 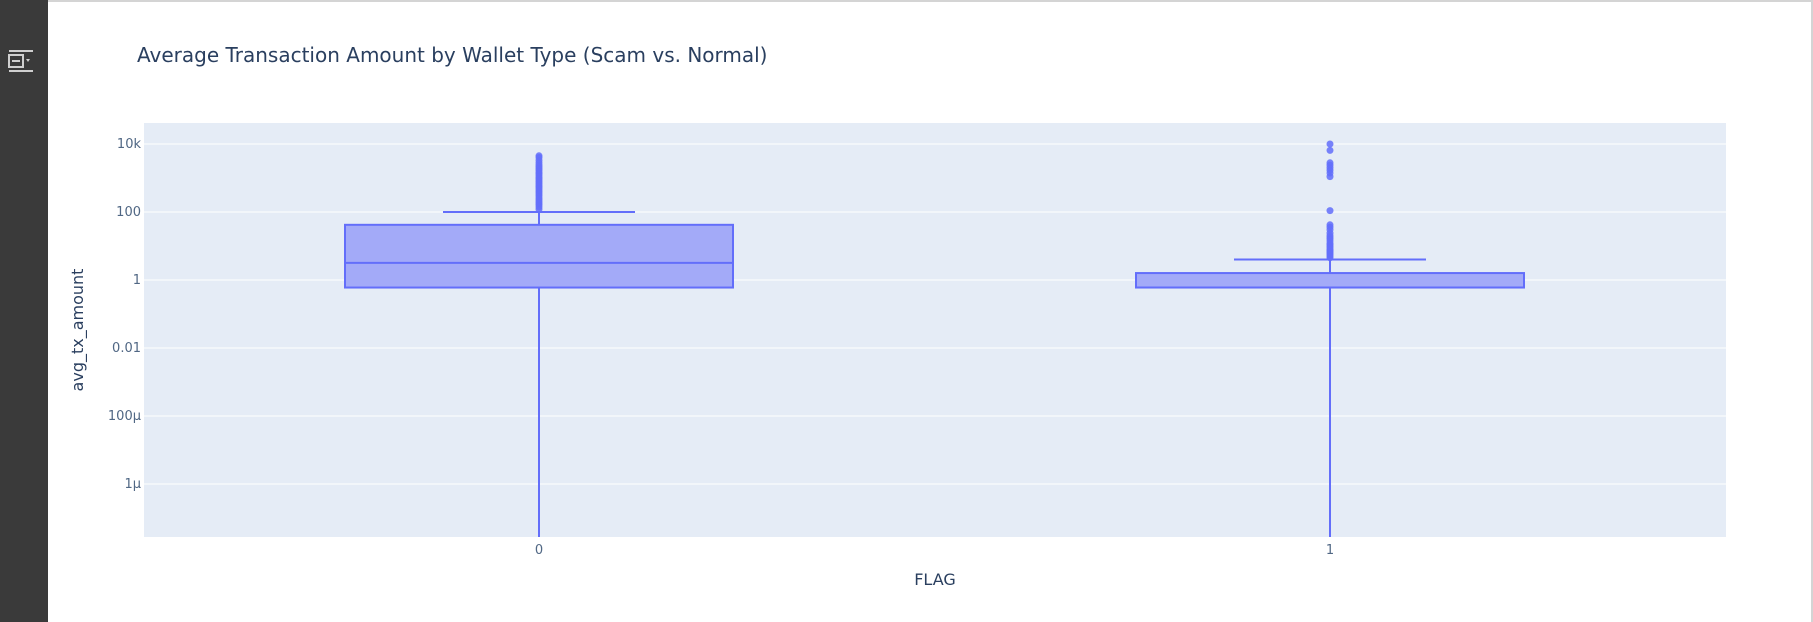 What do you see at coordinates (137, 280) in the screenshot?
I see `y-tick-label: 1` at bounding box center [137, 280].